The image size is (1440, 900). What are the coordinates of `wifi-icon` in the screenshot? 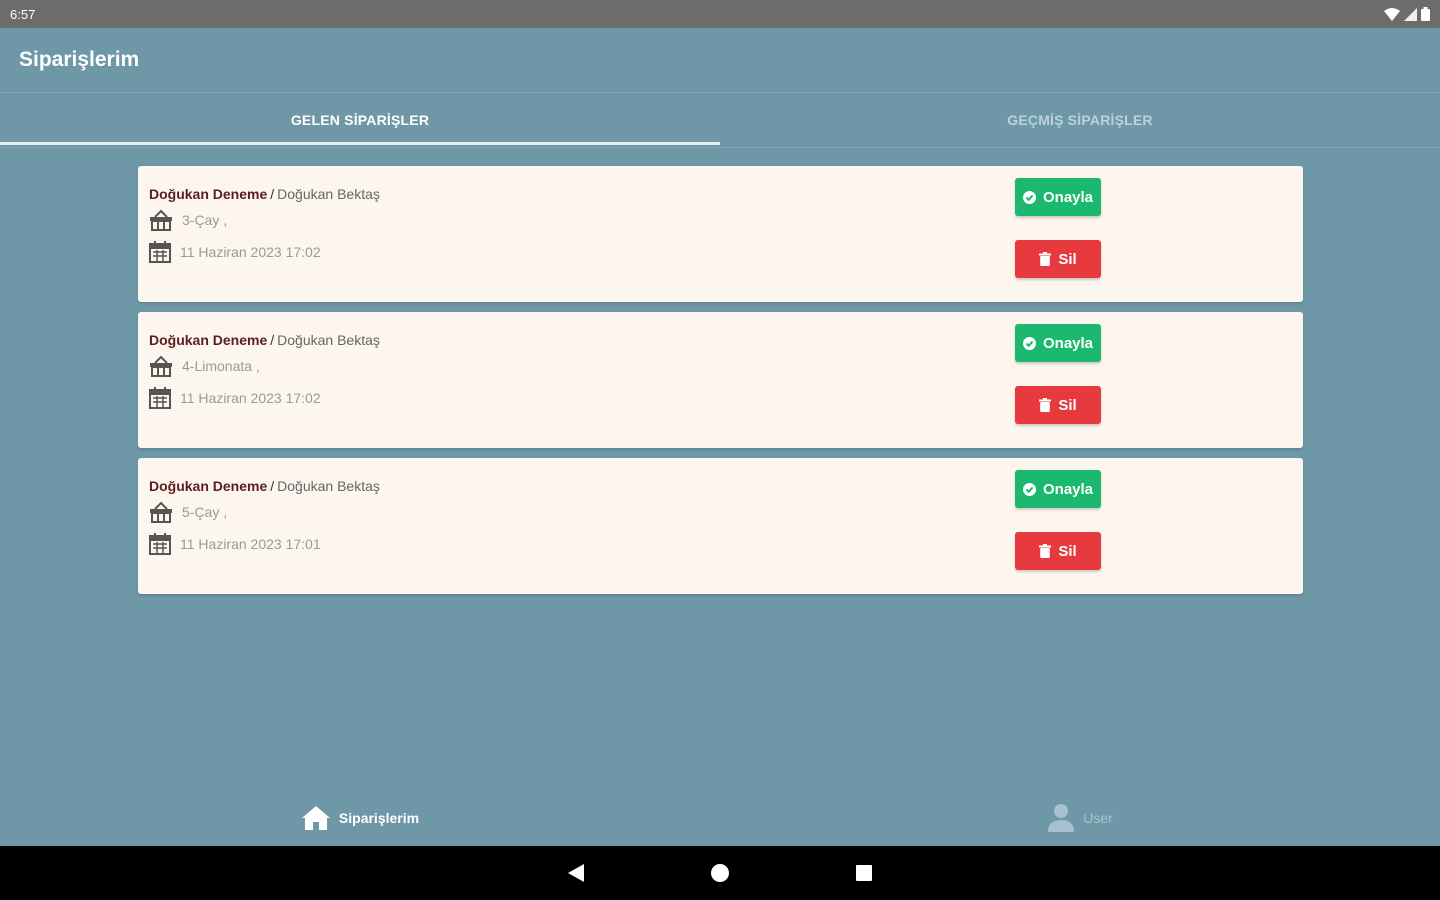 It's located at (1392, 14).